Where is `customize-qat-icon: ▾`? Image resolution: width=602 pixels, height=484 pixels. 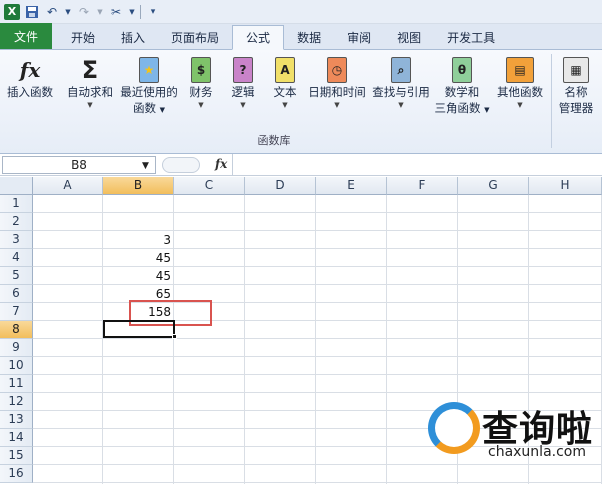
customize-qat-icon: ▾ is located at coordinates (153, 12).